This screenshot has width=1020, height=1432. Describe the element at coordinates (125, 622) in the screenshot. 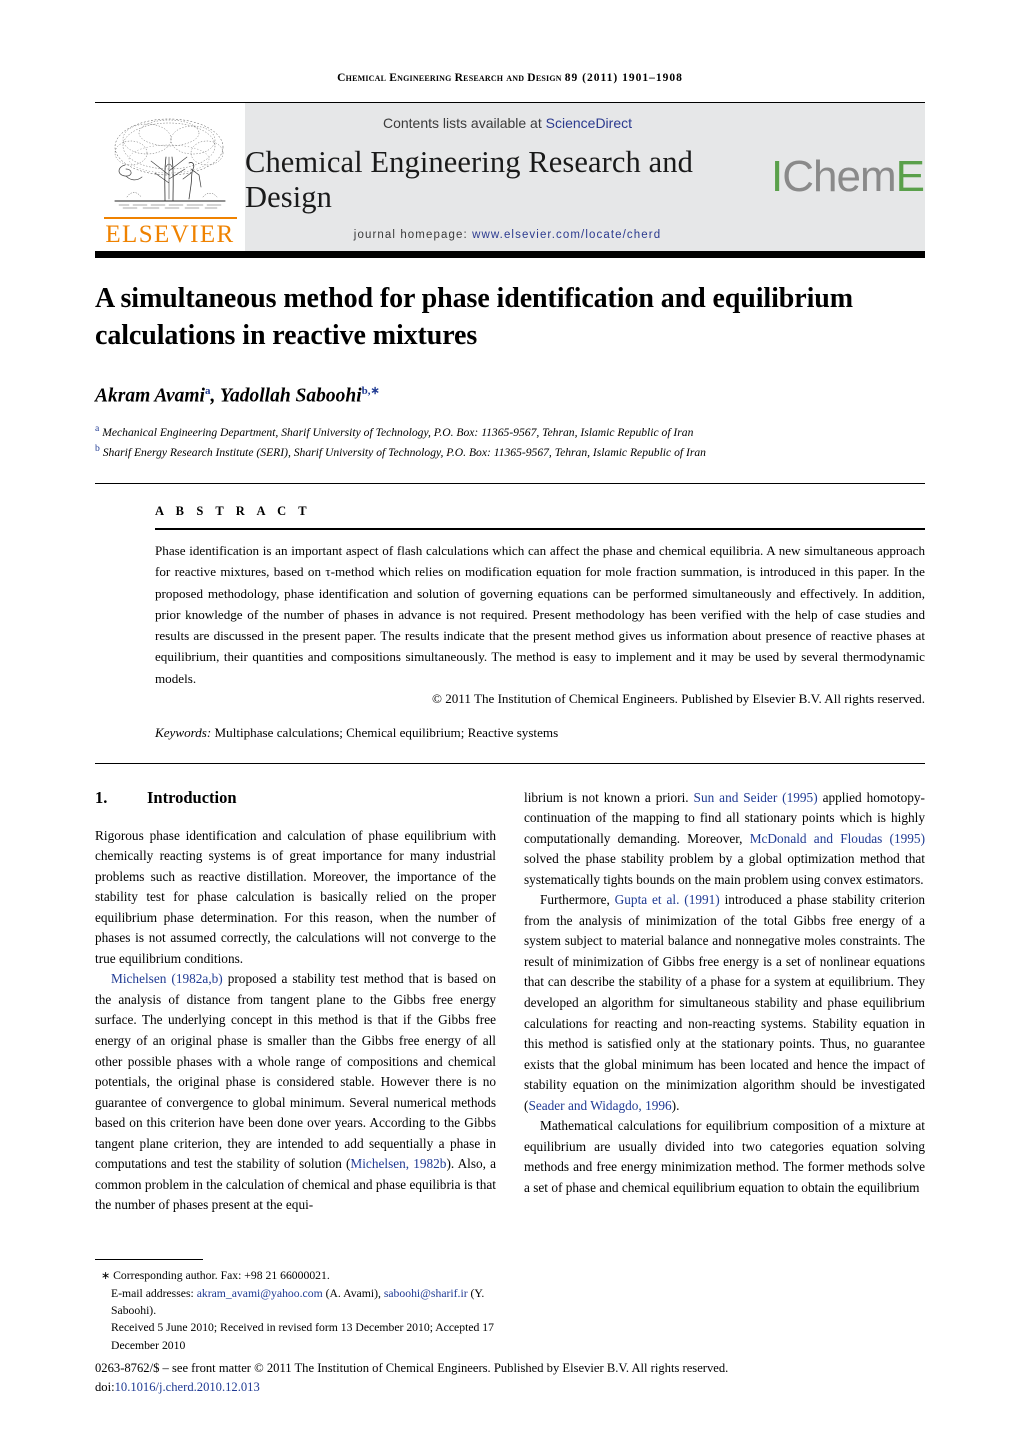

I see `abstract-gutter` at that location.